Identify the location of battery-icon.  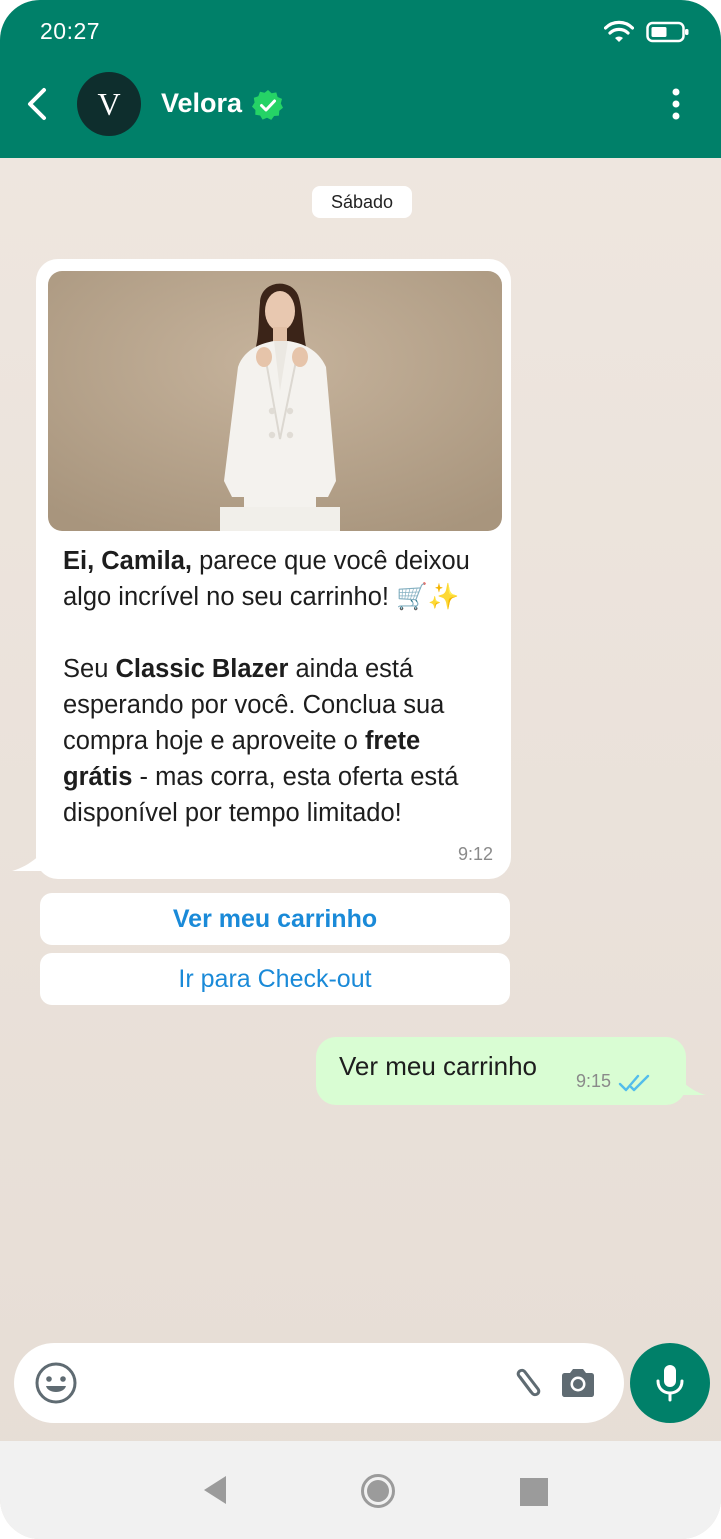
(667, 32).